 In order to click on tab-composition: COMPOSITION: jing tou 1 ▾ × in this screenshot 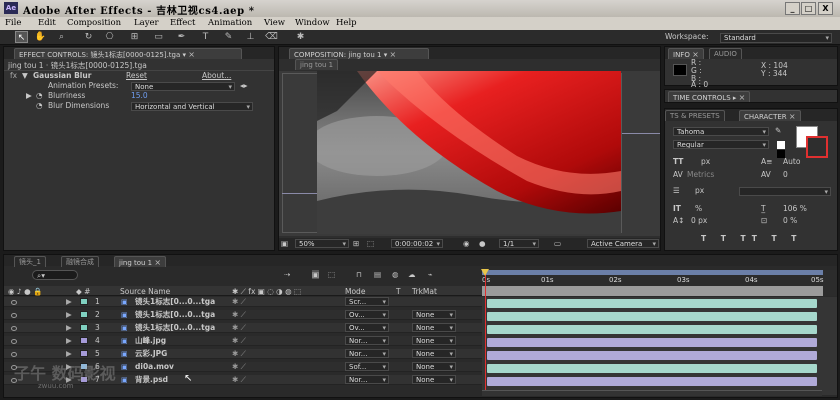, I will do `click(359, 53)`.